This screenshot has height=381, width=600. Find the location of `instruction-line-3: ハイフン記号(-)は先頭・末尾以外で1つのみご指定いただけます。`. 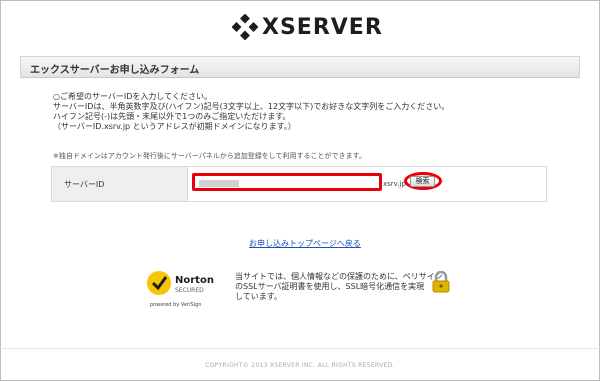

instruction-line-3: ハイフン記号(-)は先頭・末尾以外で1つのみご指定いただけます。 is located at coordinates (172, 116).